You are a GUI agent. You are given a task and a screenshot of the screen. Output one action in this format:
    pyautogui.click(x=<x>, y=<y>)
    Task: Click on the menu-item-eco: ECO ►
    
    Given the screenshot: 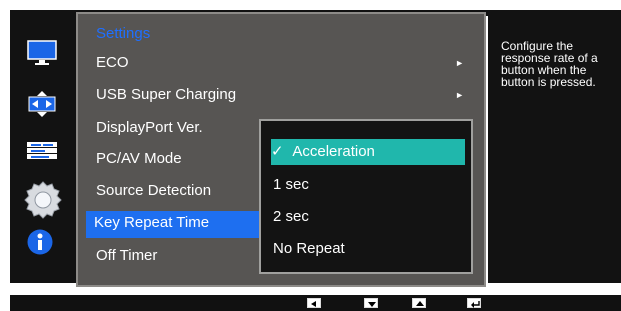 What is the action you would take?
    pyautogui.click(x=286, y=63)
    